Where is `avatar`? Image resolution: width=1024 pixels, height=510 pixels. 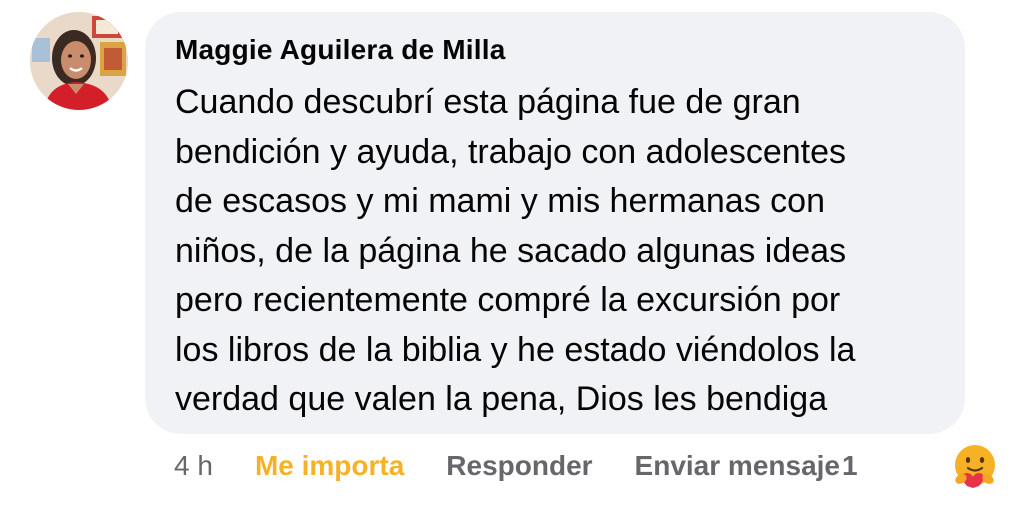 avatar is located at coordinates (79, 61).